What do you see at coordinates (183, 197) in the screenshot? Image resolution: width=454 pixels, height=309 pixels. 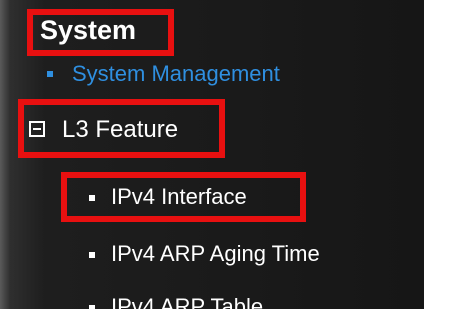 I see `highlight-box-ipv4-interface` at bounding box center [183, 197].